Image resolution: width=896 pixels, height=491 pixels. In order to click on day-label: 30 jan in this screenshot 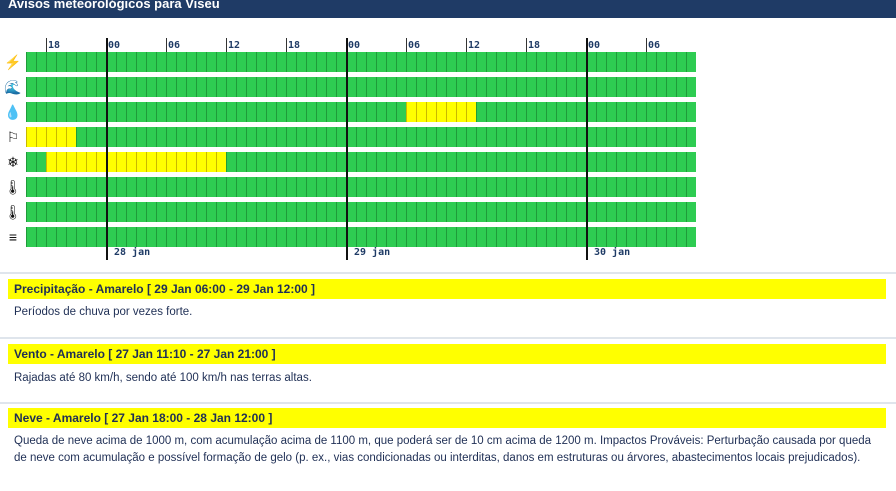, I will do `click(612, 252)`.